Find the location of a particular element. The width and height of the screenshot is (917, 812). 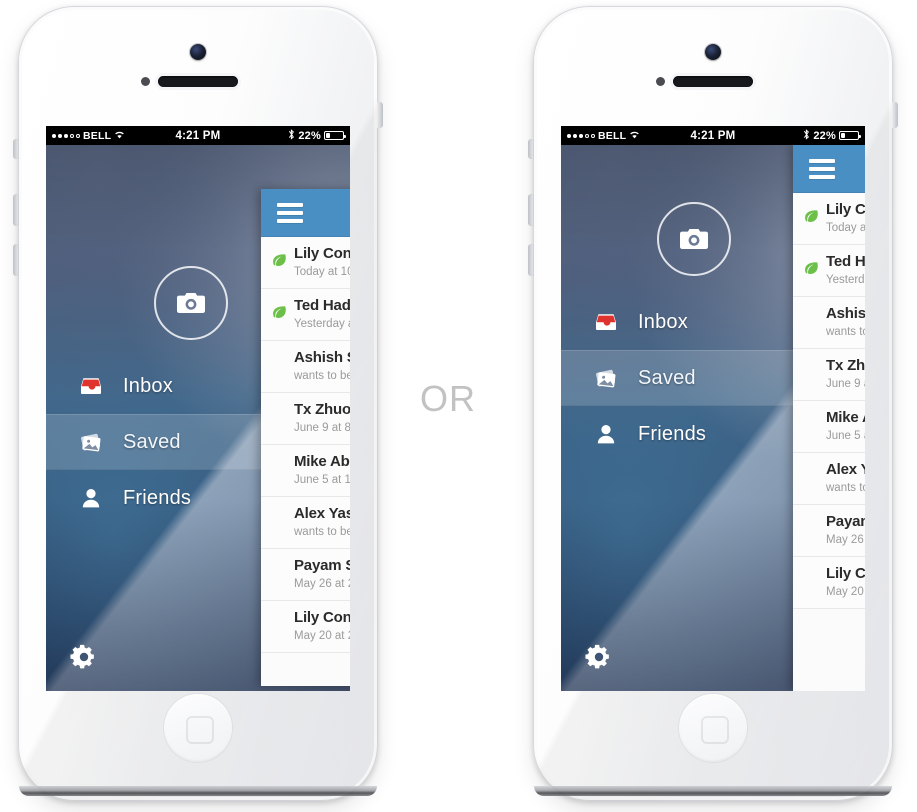

carrier-label: BELL is located at coordinates (612, 135).